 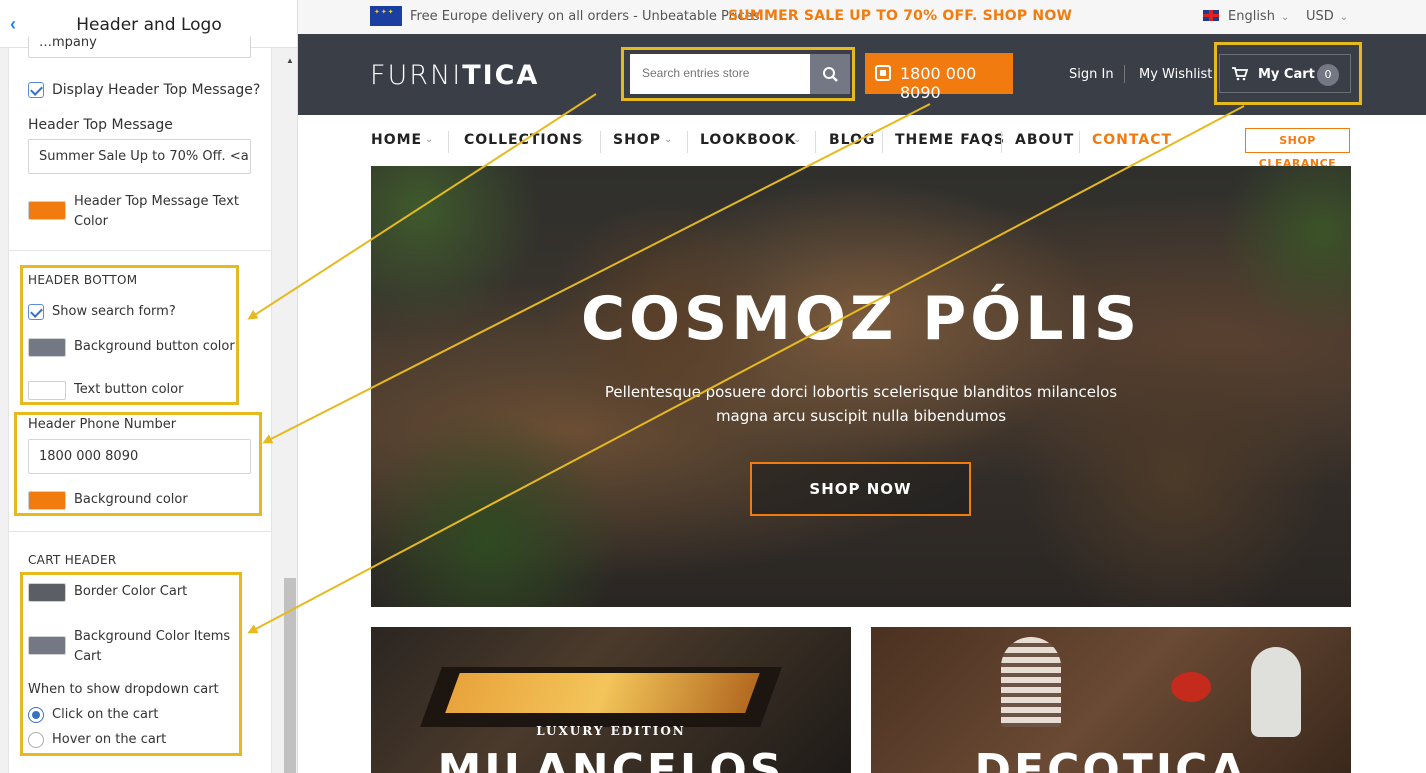 I want to click on top-message-input: Summer Sale Up to 70% Off. <a, so click(x=139, y=156).